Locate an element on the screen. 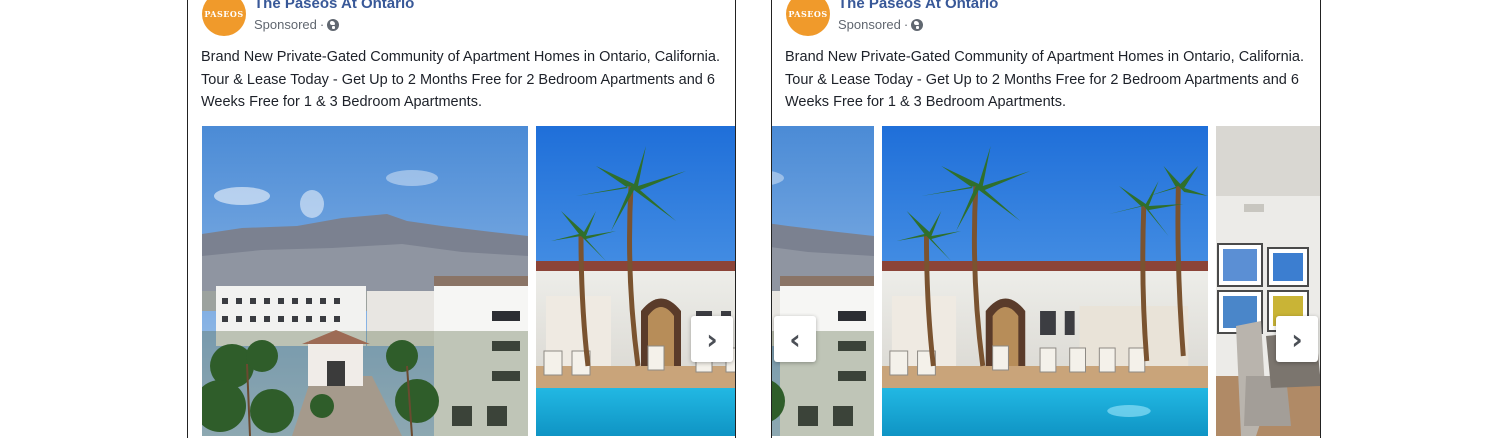  carousel-prev-button: ‹ is located at coordinates (795, 339).